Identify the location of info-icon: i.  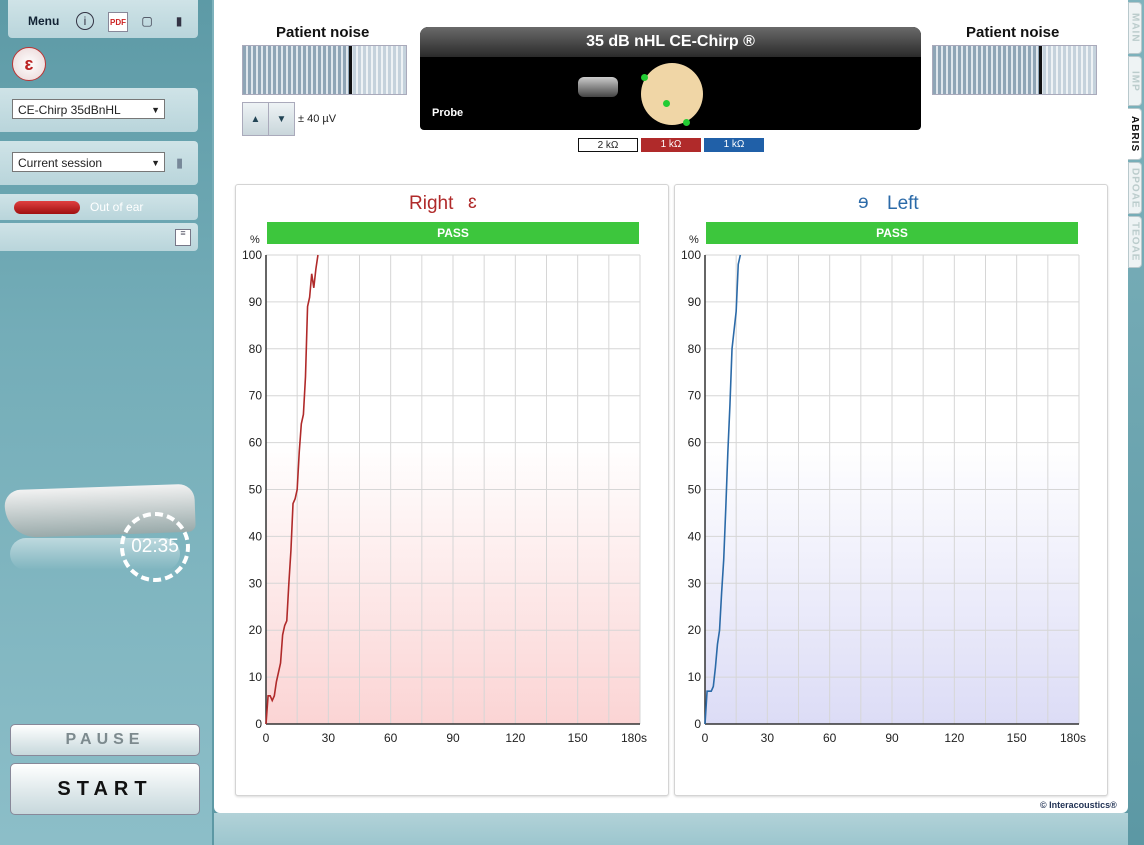
(85, 21).